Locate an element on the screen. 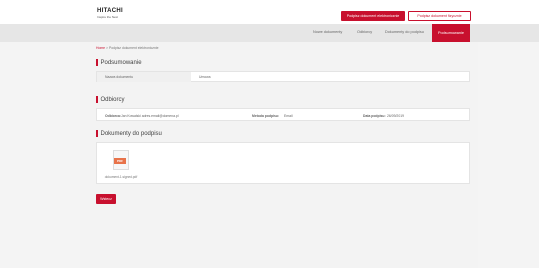 The image size is (539, 268). nav-summary-active: Podsumowanie is located at coordinates (451, 33).